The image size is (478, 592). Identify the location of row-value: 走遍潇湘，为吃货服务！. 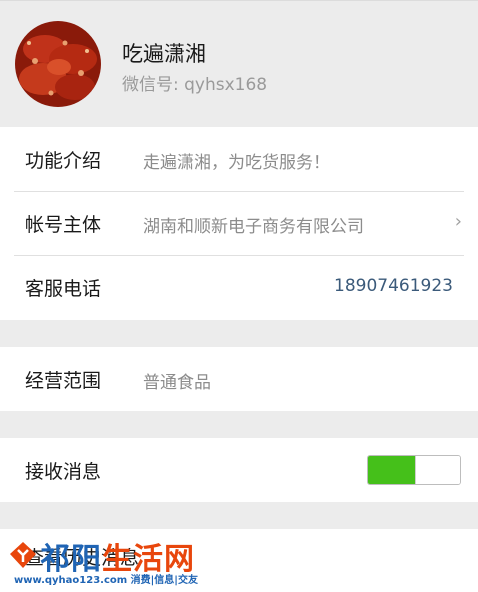
(236, 163).